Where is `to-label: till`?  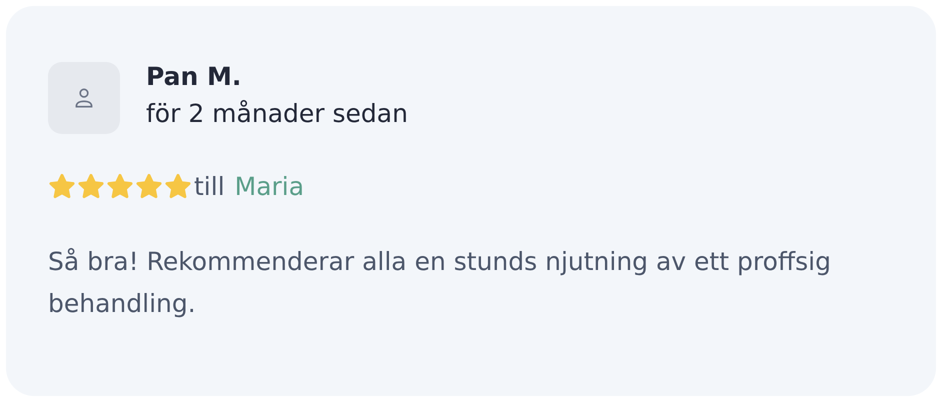
to-label: till is located at coordinates (209, 186).